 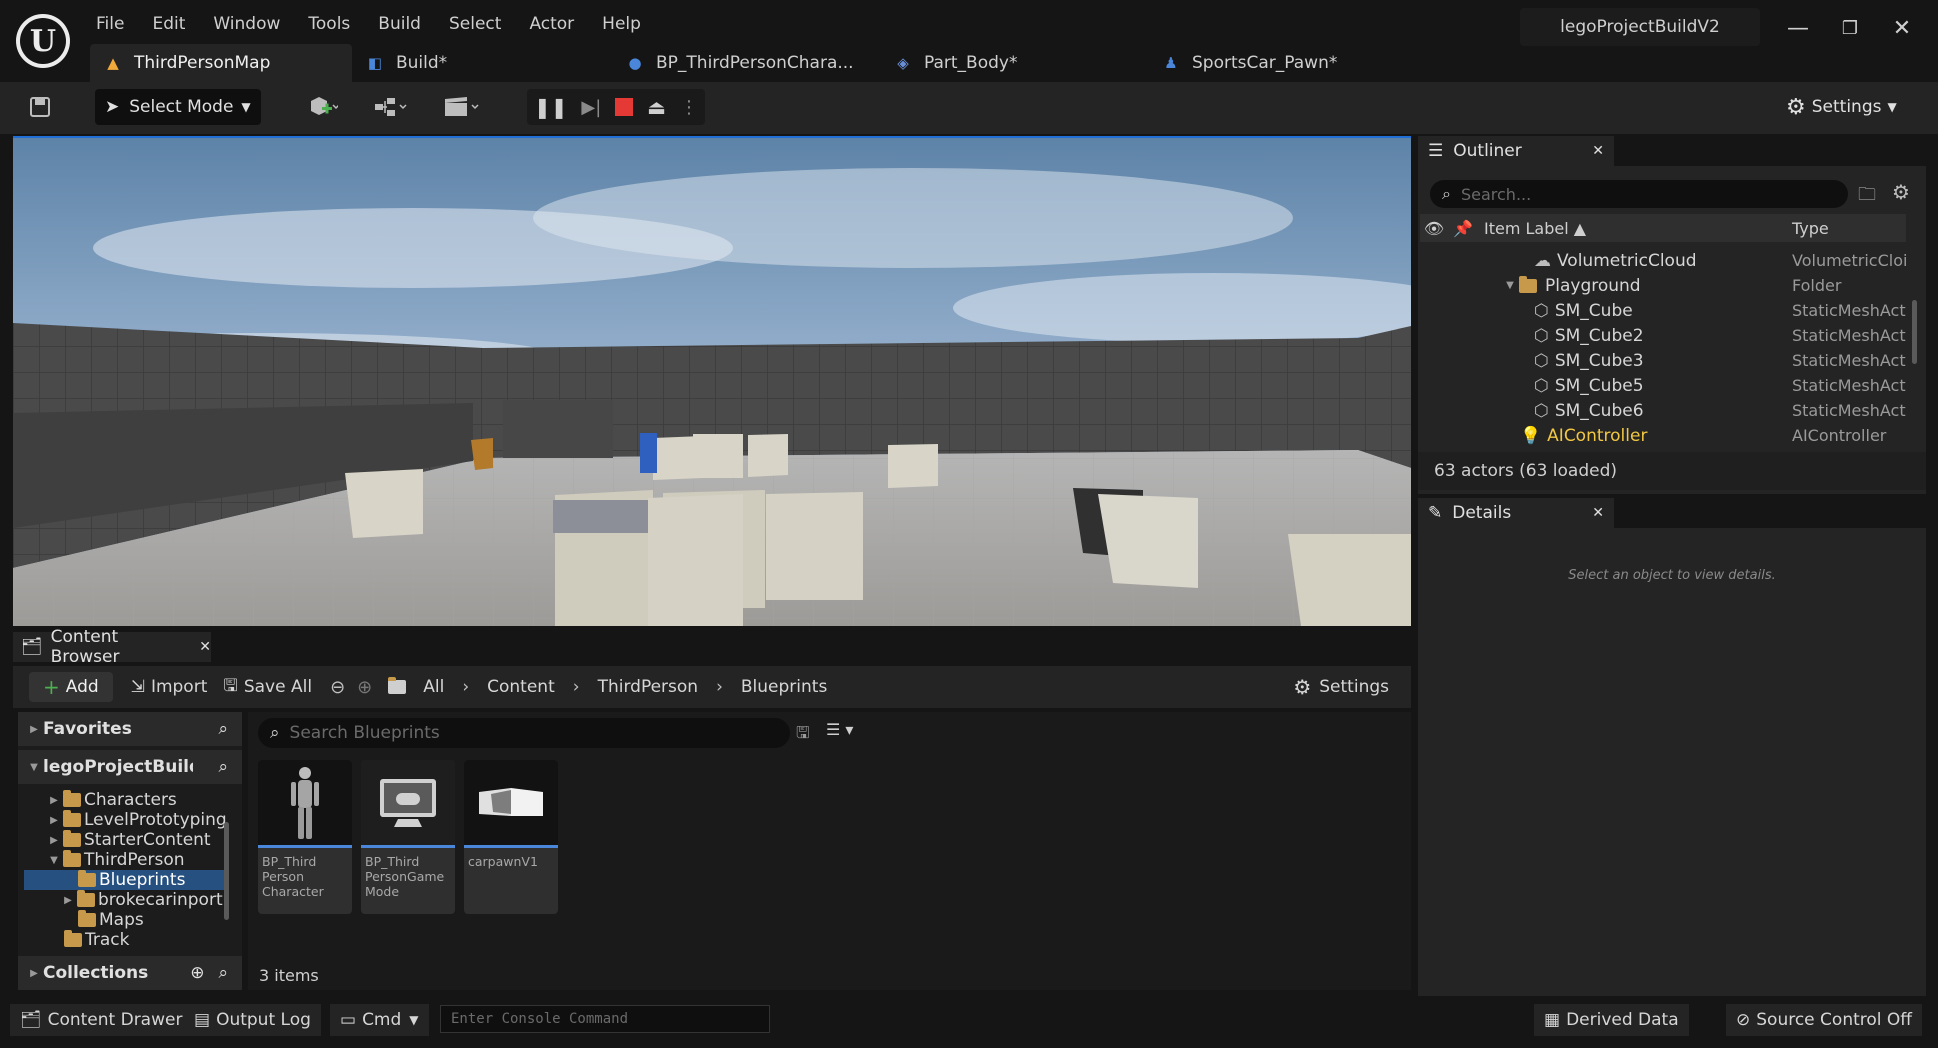 What do you see at coordinates (551, 107) in the screenshot?
I see `pause-icon: ❚❚` at bounding box center [551, 107].